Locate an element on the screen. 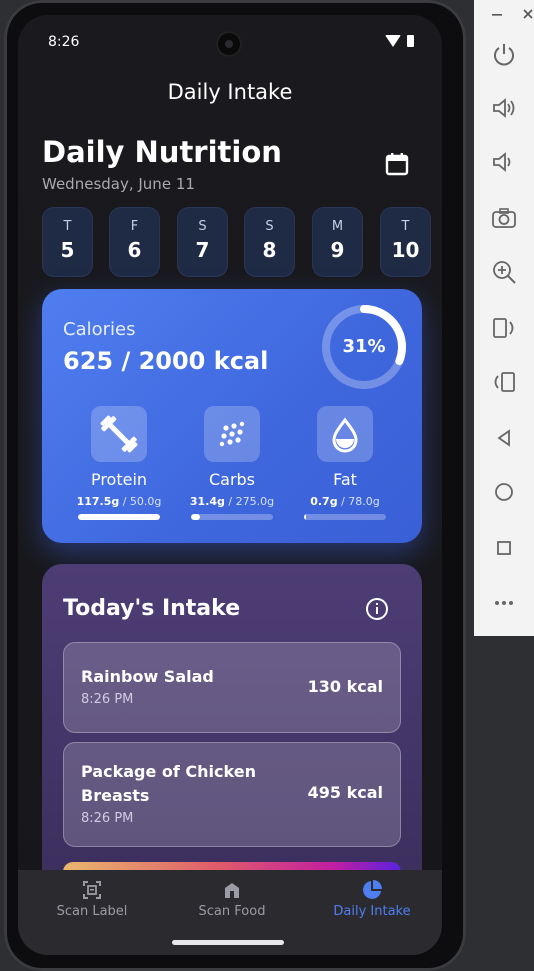  day-chip: S 7 is located at coordinates (202, 242).